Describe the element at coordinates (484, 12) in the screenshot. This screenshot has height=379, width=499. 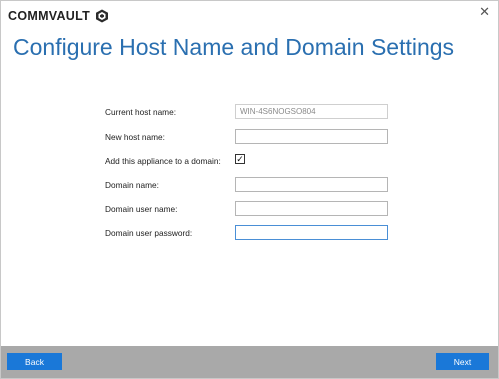
I see `close-icon: ✕` at that location.